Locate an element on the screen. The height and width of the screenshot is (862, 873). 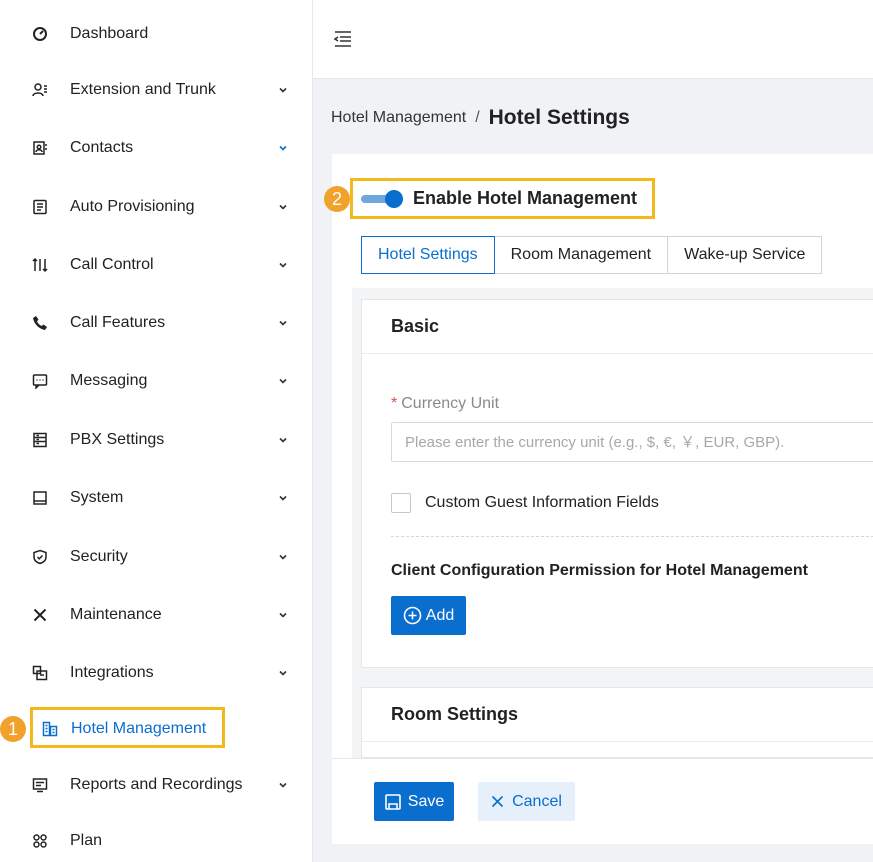
currency-unit-input is located at coordinates (632, 442).